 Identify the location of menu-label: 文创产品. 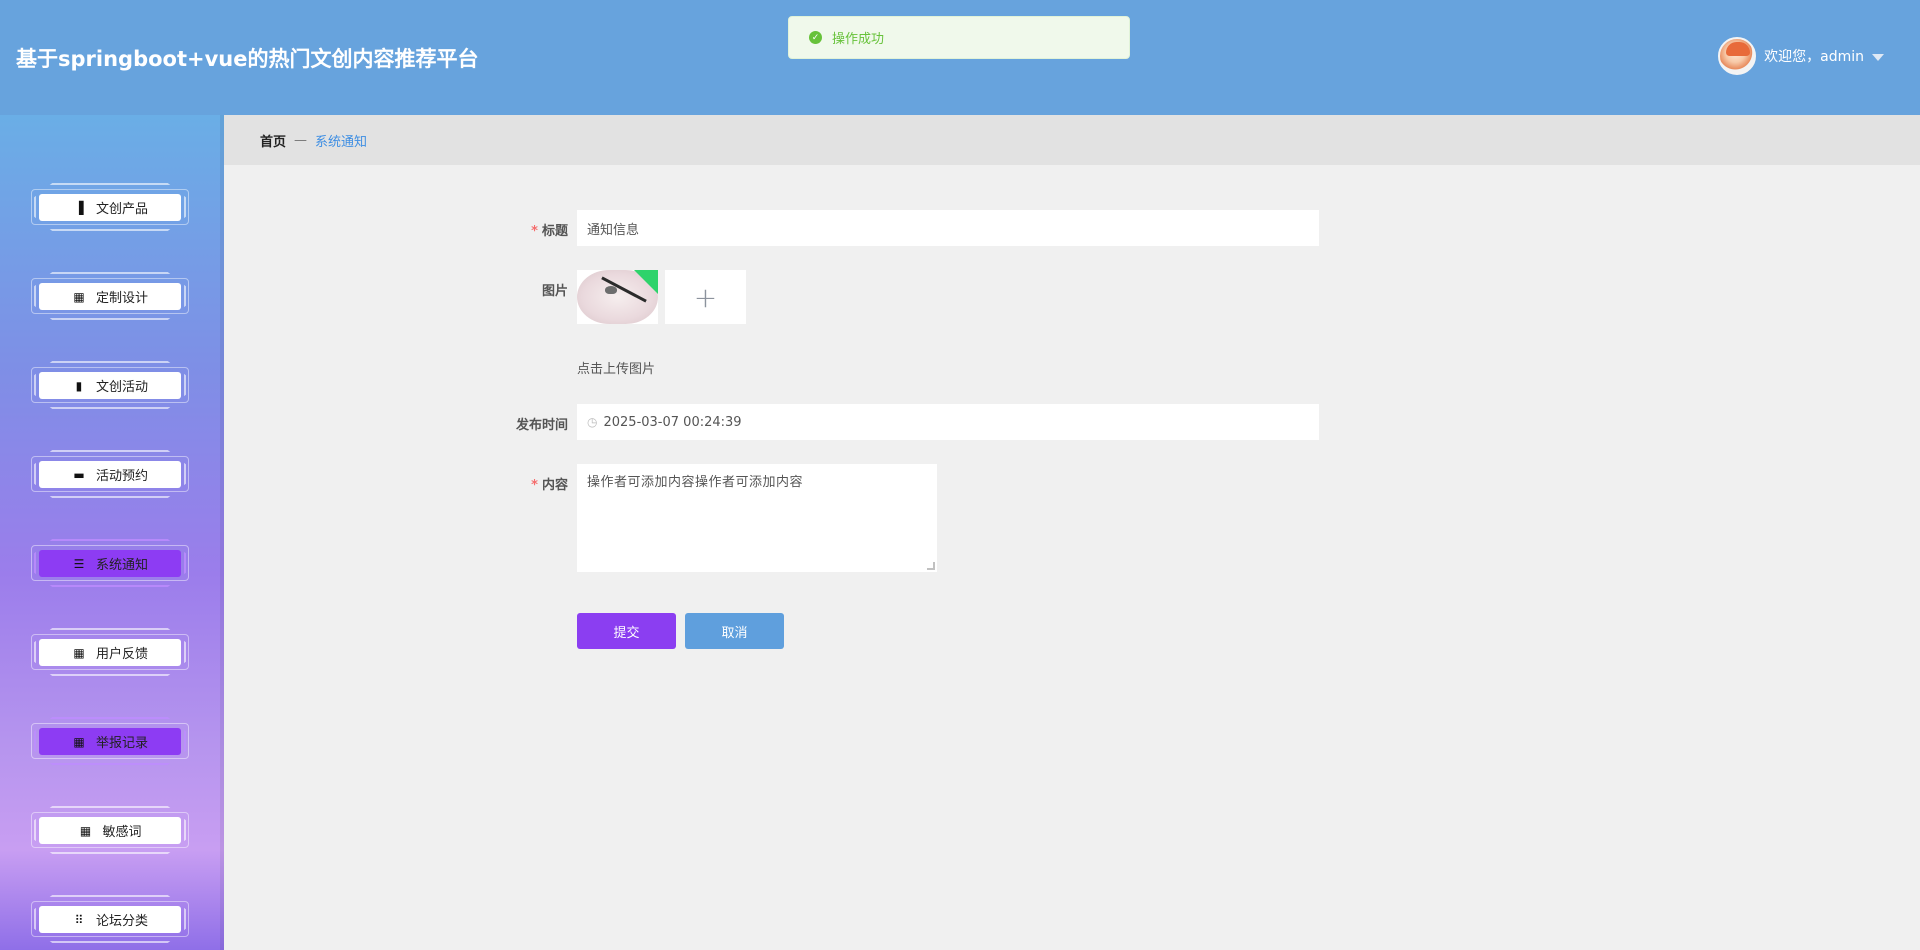
(121, 209).